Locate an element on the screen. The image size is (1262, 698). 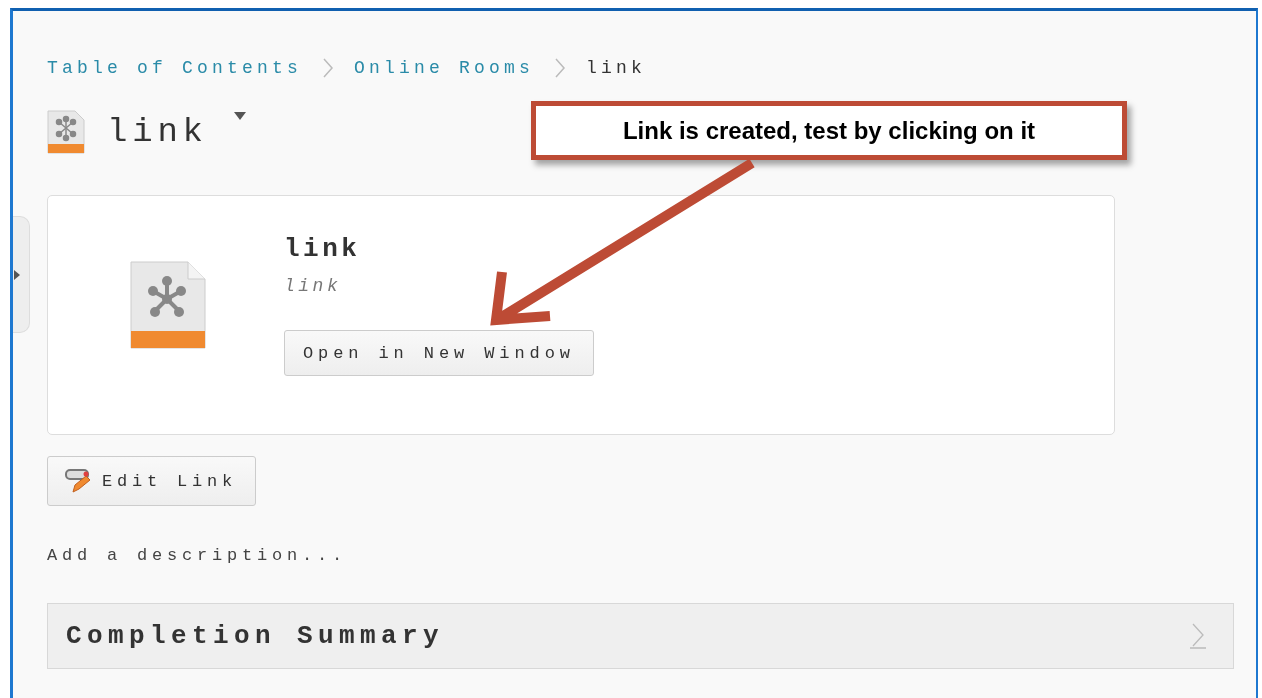
section-title: Completion Summary is located at coordinates (255, 636).